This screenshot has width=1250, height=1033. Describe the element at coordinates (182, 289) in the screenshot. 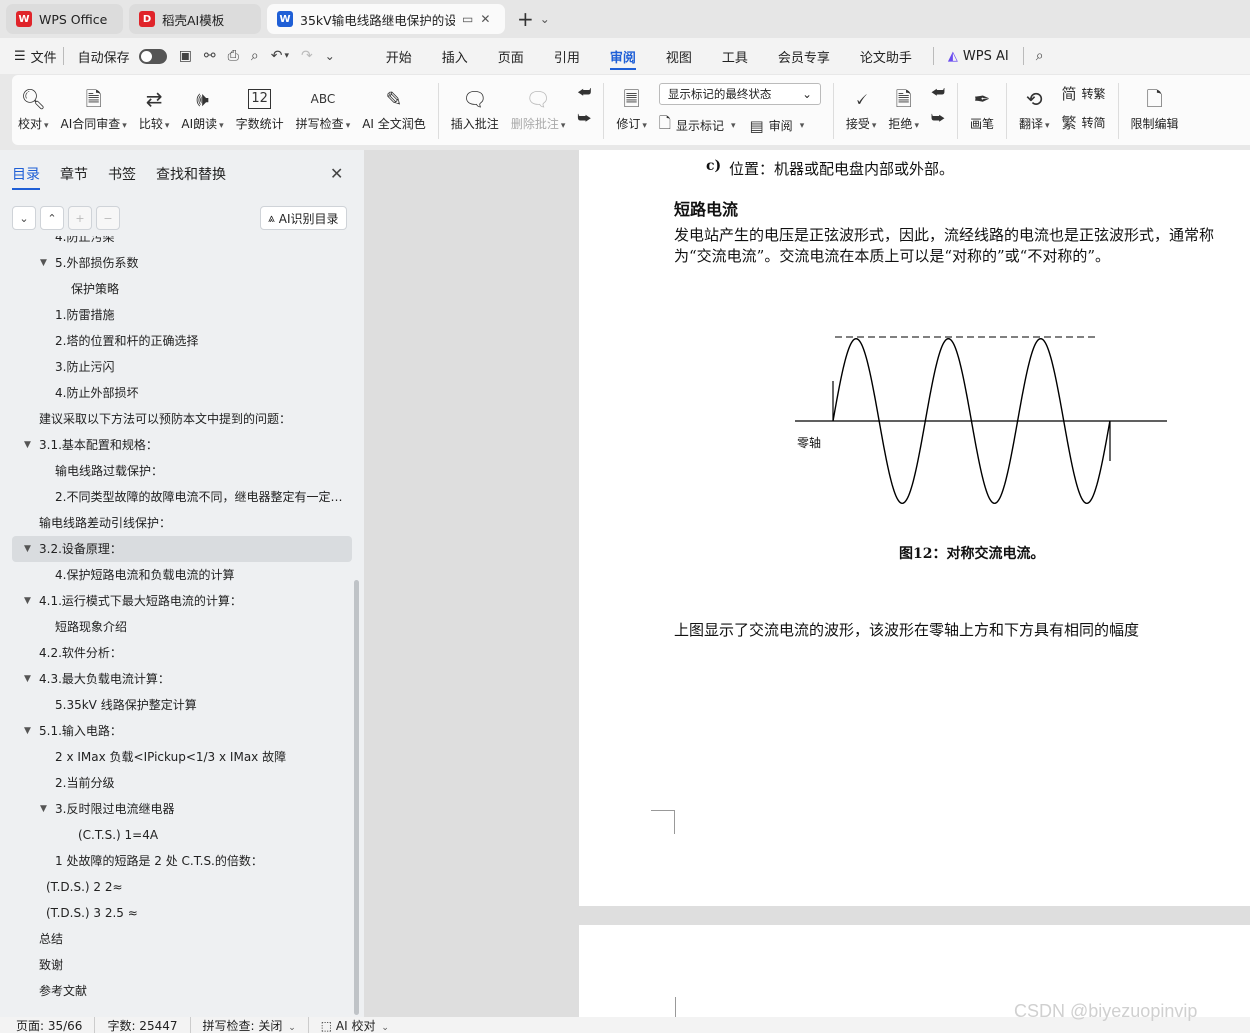

I see `toc-item: 保护策略` at that location.